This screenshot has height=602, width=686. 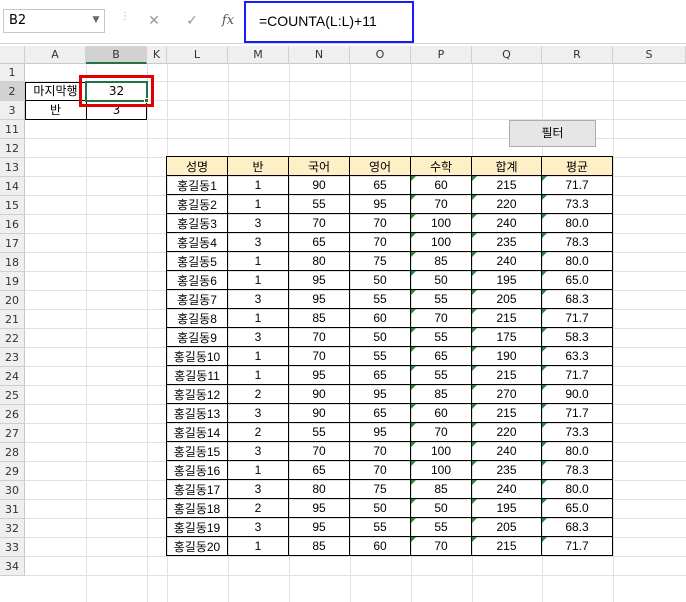 I want to click on table-cell: 195, so click(x=506, y=280).